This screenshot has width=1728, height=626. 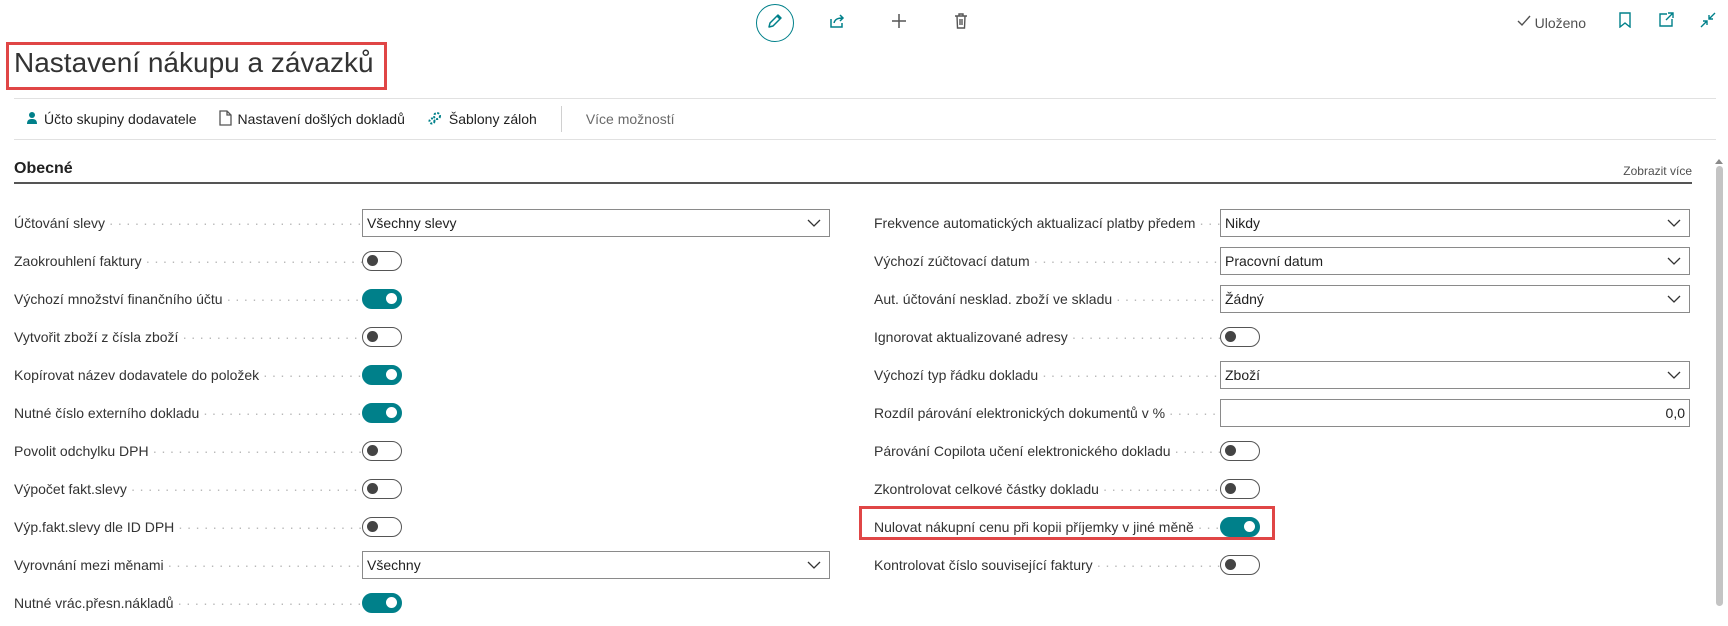 I want to click on field-label: Povolit odchylku DPH, so click(x=188, y=451).